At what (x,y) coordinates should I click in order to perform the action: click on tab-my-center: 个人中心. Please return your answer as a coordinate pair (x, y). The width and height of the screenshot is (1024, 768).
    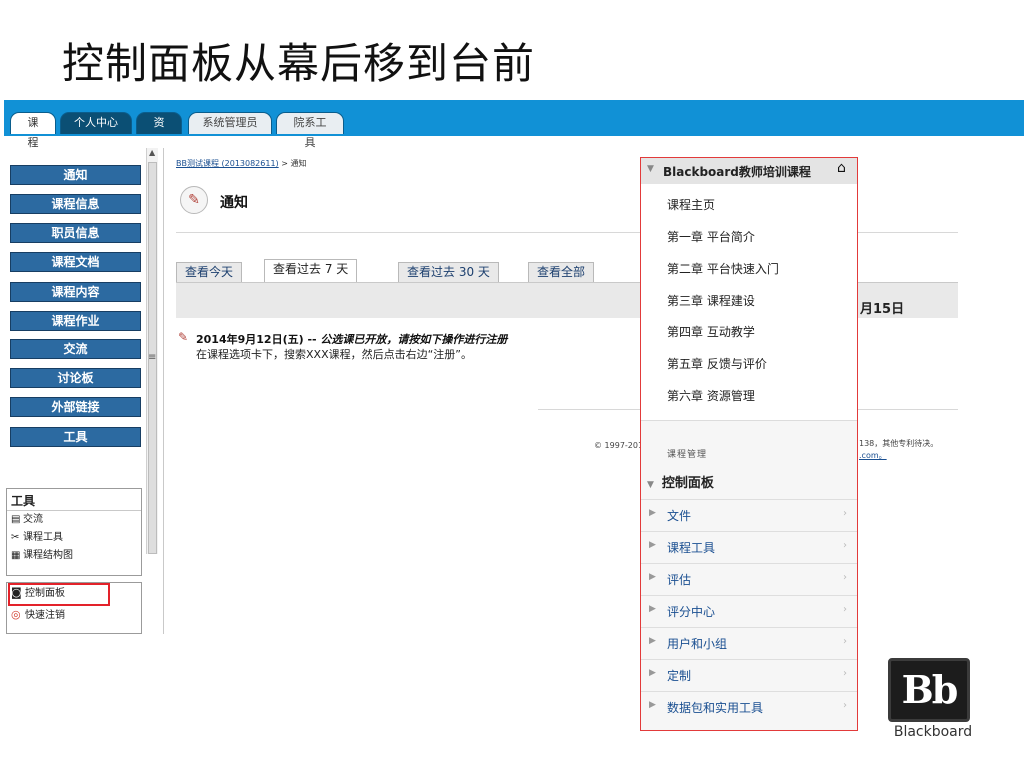
    Looking at the image, I should click on (96, 123).